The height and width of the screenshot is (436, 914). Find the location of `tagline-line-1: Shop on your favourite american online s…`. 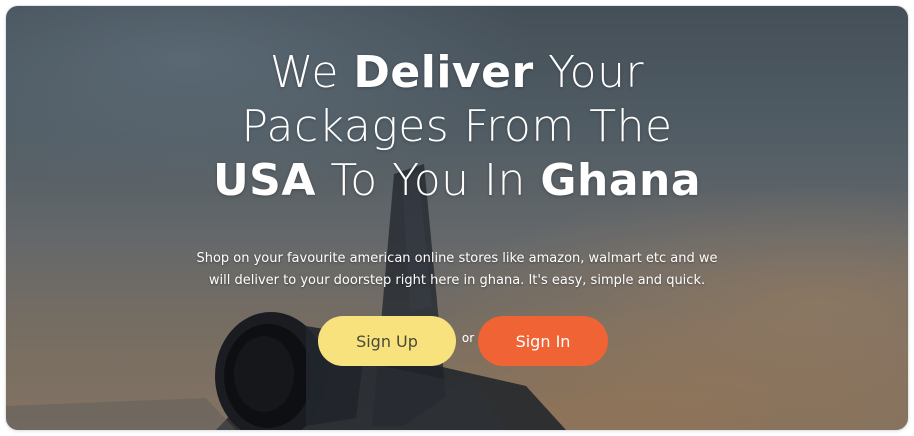

tagline-line-1: Shop on your favourite american online s… is located at coordinates (457, 258).